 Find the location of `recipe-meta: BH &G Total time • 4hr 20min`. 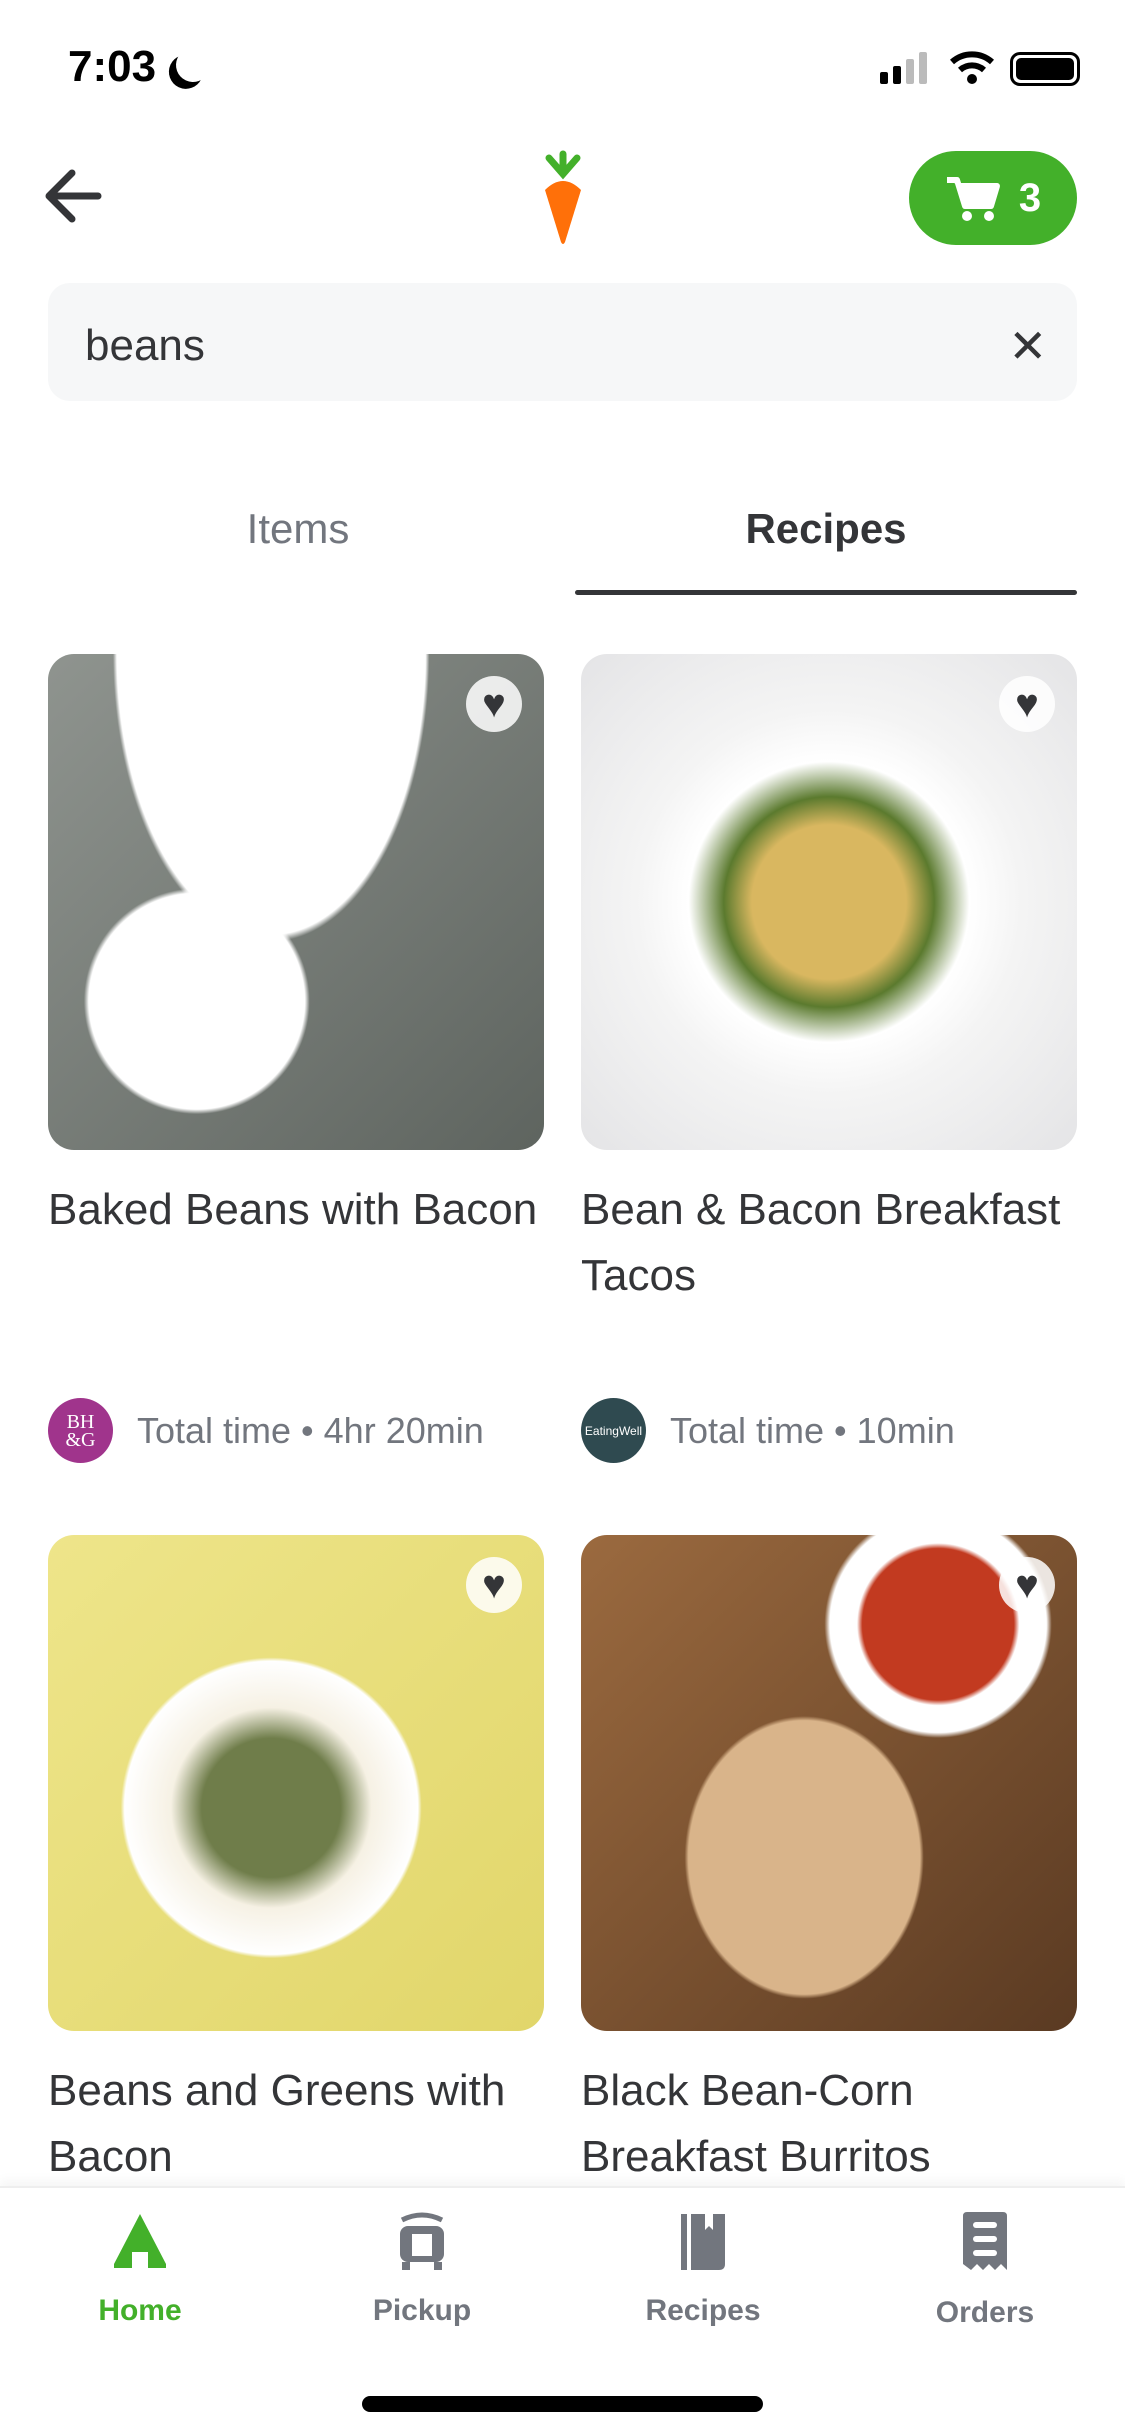

recipe-meta: BH &G Total time • 4hr 20min is located at coordinates (266, 1430).